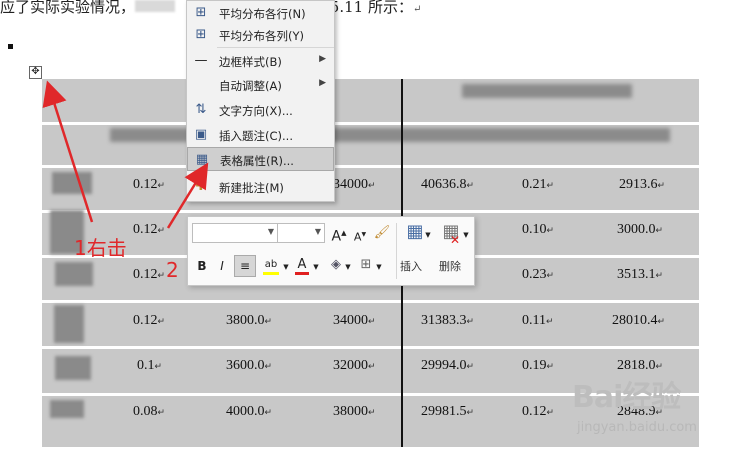  Describe the element at coordinates (626, 397) in the screenshot. I see `watermark-logo: Bai经验` at that location.